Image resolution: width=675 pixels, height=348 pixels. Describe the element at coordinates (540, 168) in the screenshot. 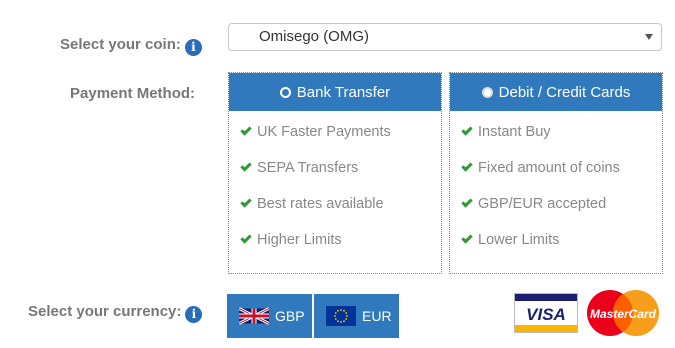

I see `feature-item: Fixed amount of coins` at that location.